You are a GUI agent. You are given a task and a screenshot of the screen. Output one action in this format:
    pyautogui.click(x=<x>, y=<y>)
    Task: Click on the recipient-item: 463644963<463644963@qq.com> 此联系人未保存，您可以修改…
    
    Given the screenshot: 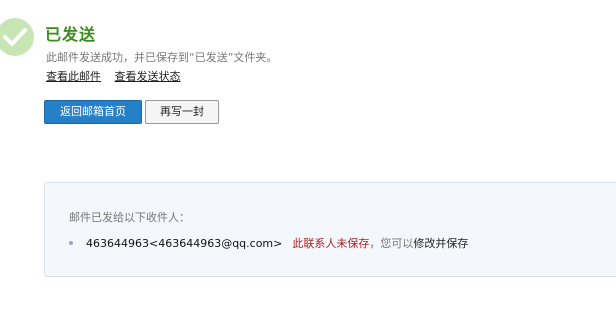 What is the action you would take?
    pyautogui.click(x=268, y=243)
    